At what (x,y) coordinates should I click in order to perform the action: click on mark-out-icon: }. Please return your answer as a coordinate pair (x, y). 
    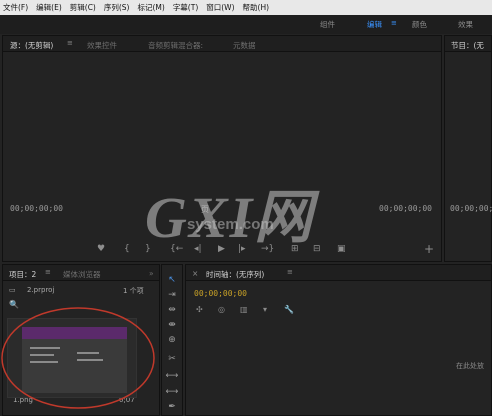
    Looking at the image, I should click on (148, 249).